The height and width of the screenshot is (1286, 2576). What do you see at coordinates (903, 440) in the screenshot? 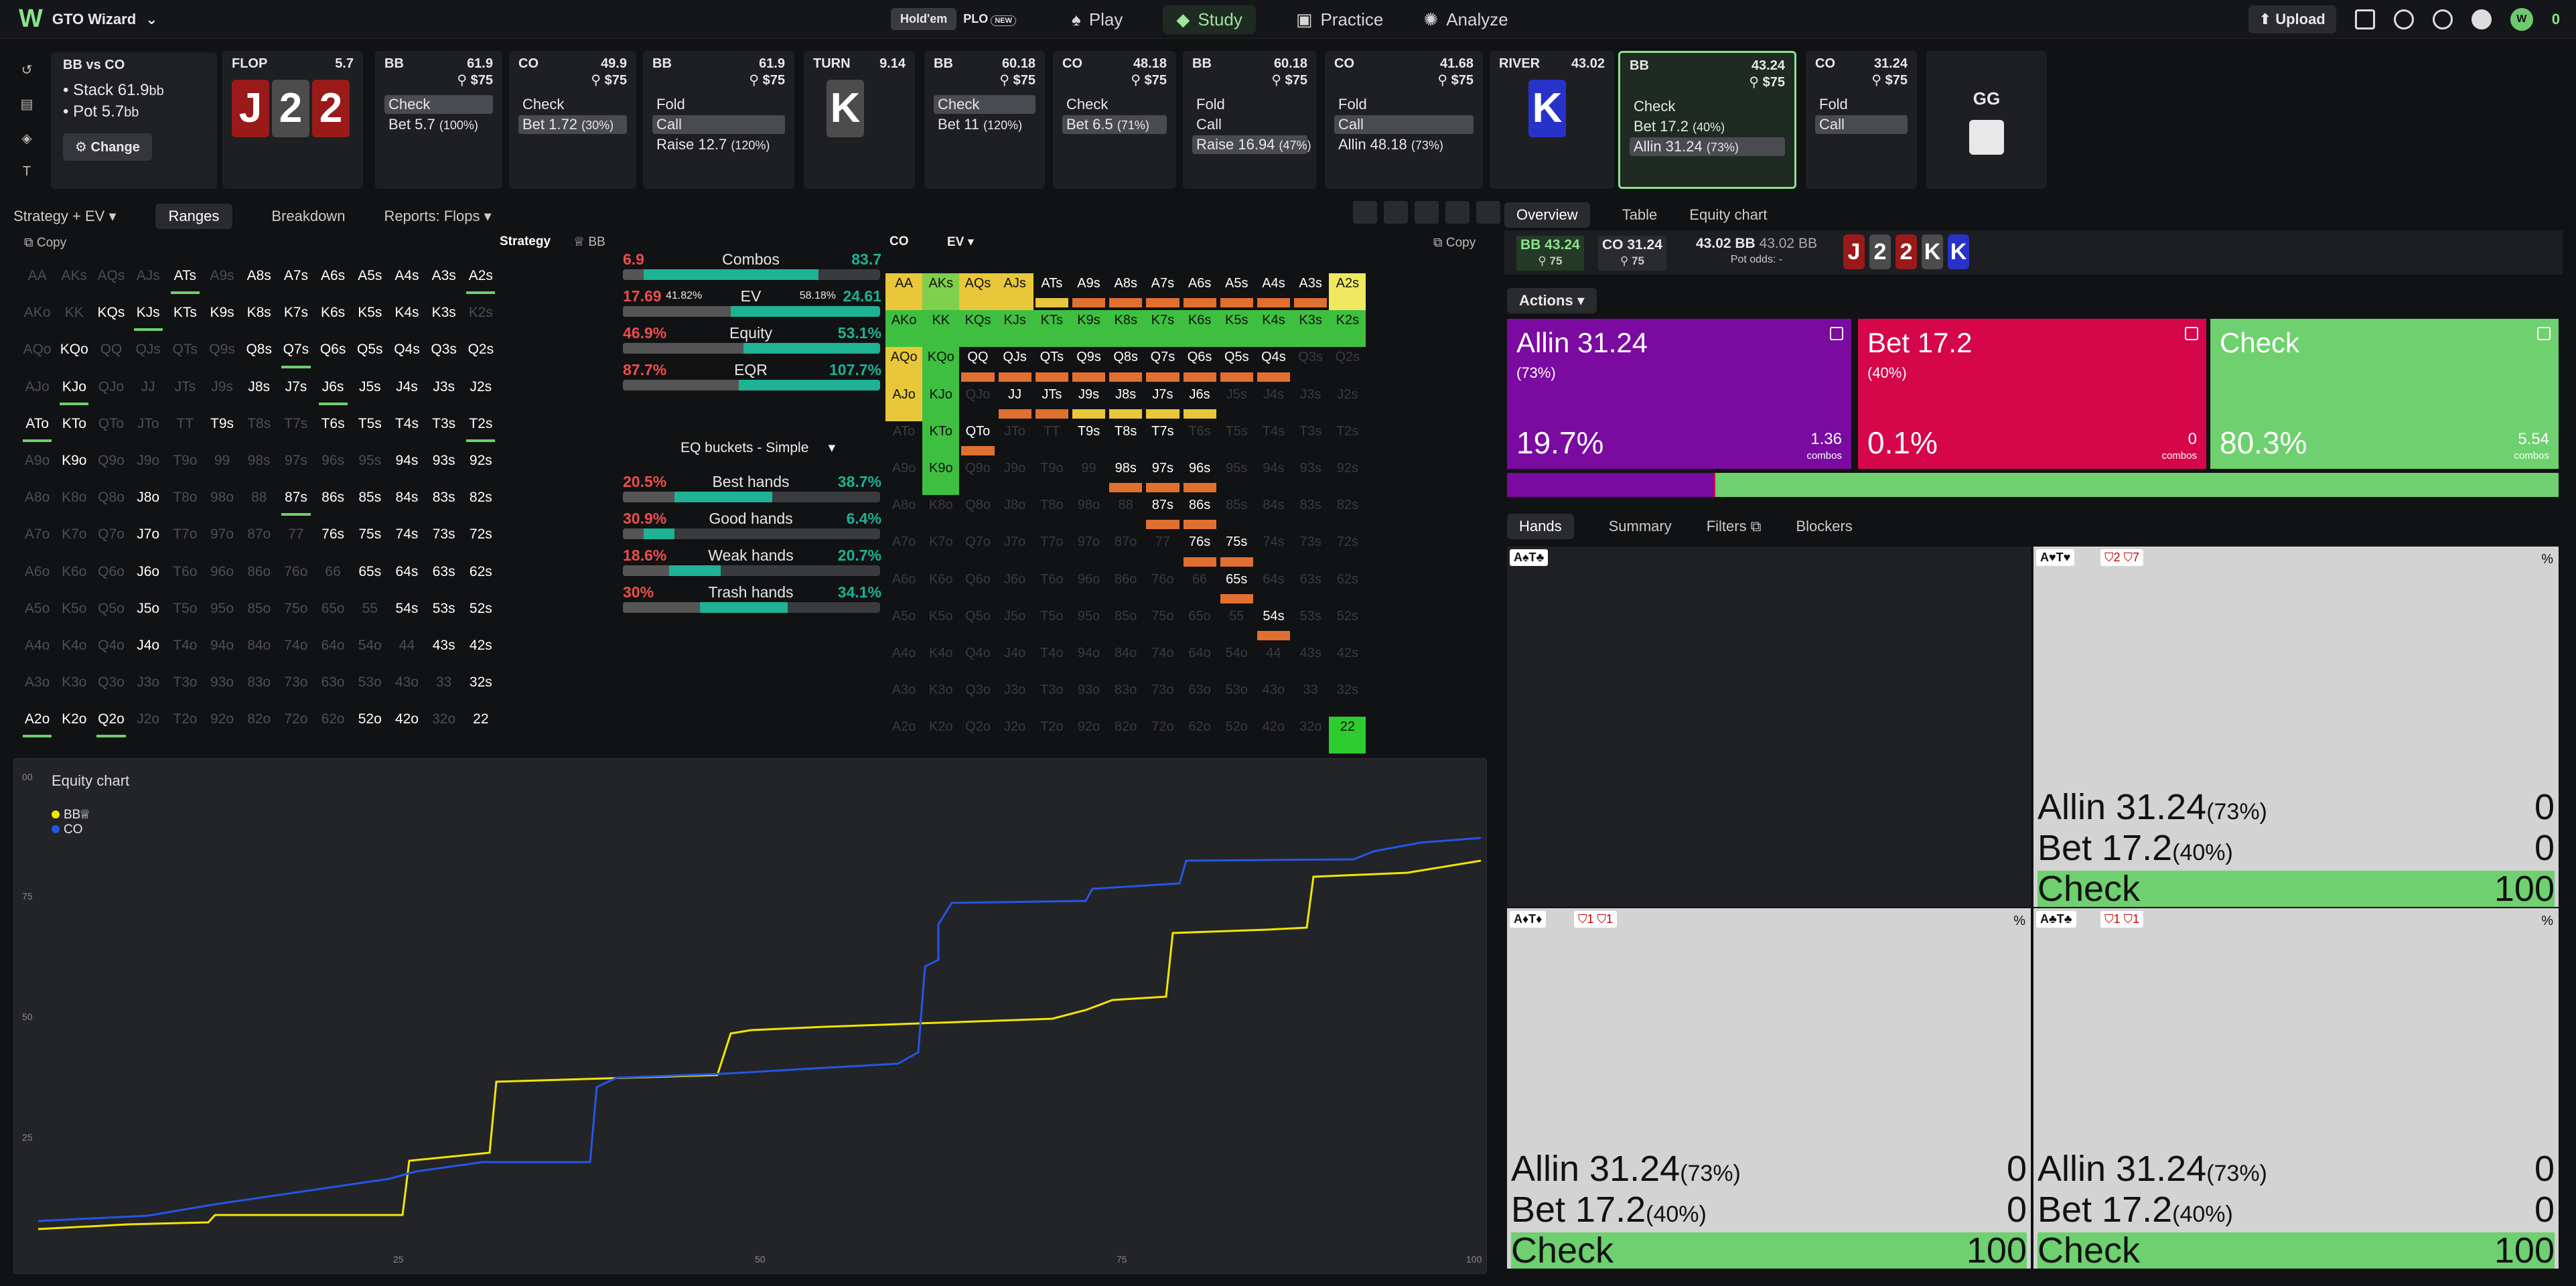
I see `ev-hand-cell: ATo` at bounding box center [903, 440].